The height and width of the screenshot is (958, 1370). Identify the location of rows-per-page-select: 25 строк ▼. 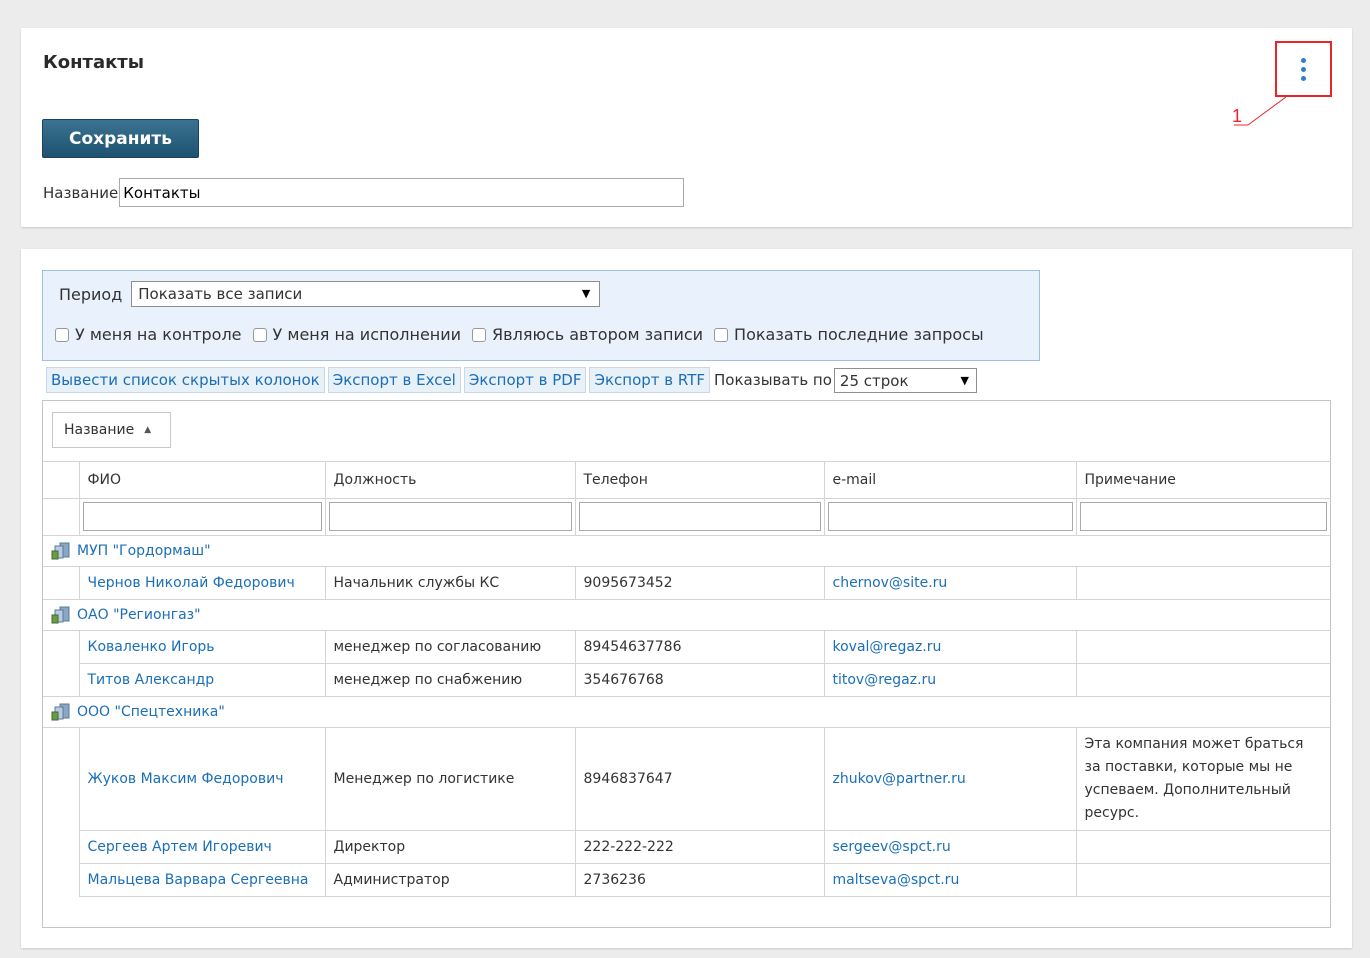
(905, 380).